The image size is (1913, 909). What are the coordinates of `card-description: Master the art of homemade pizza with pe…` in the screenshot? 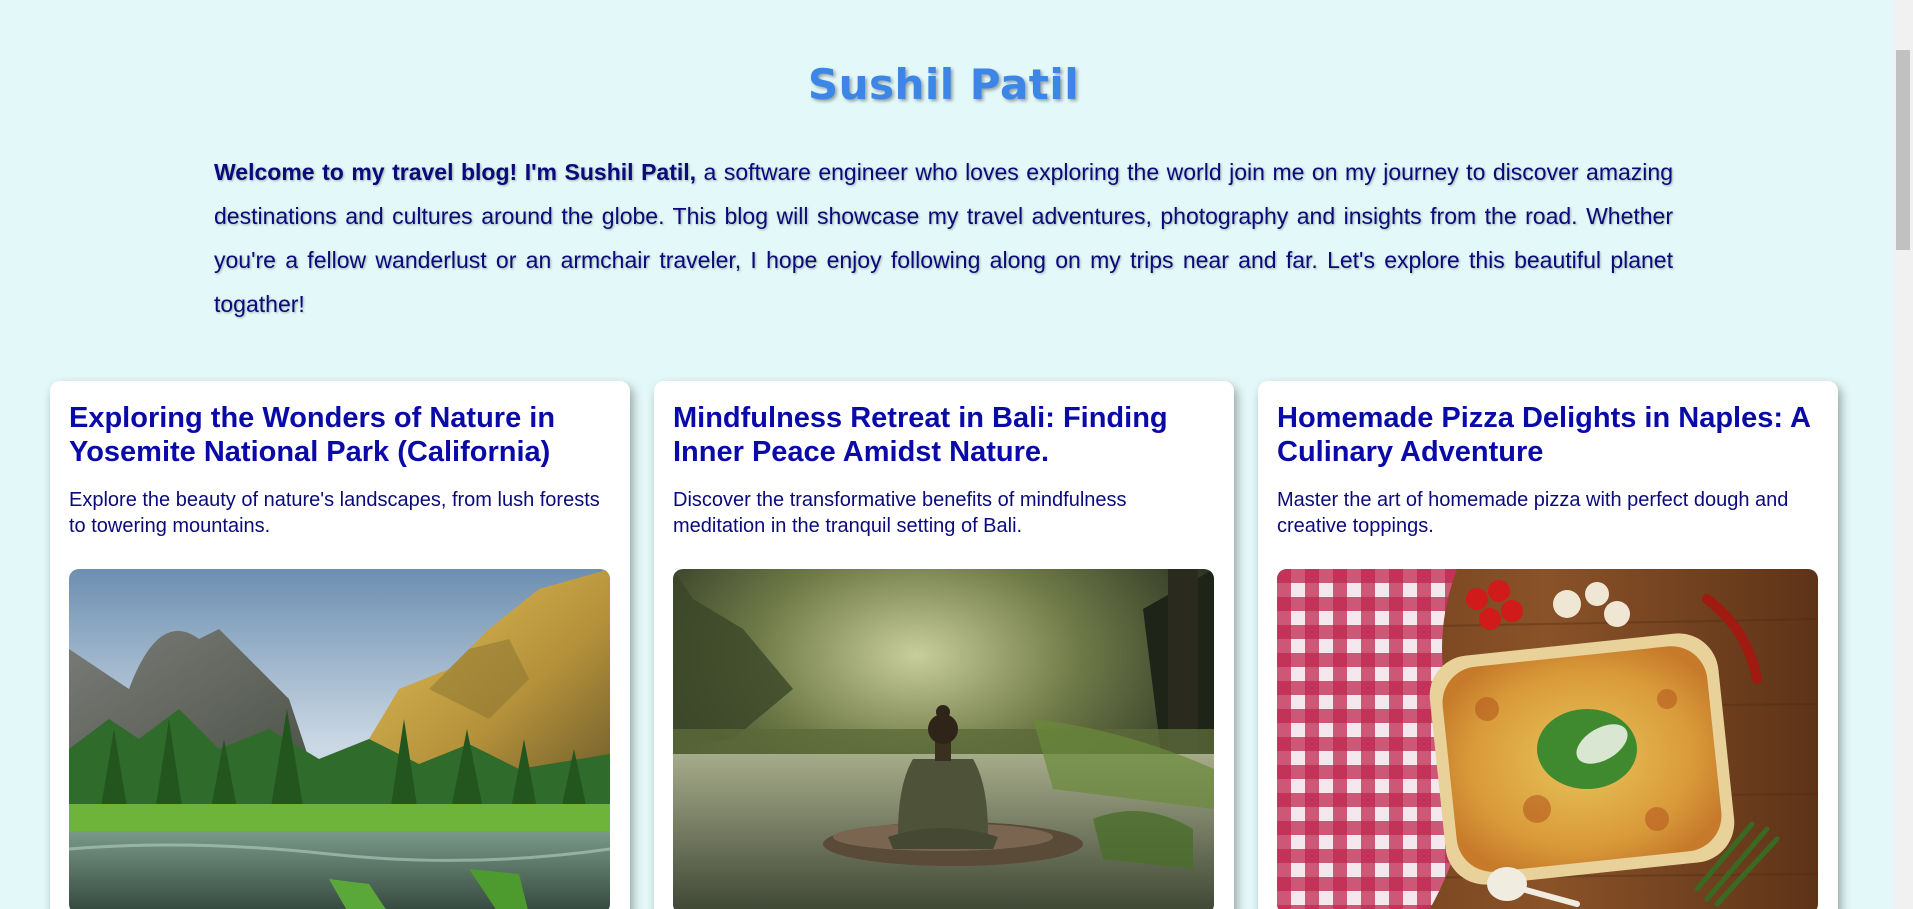 It's located at (1533, 513).